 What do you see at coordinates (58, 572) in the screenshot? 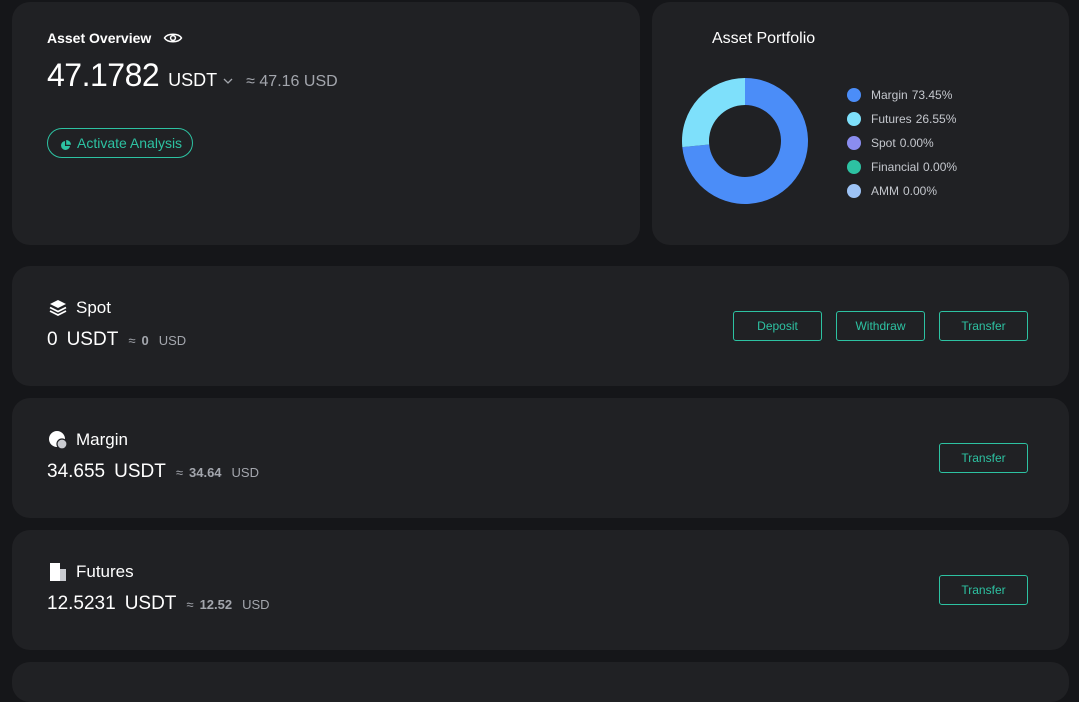
I see `building-icon` at bounding box center [58, 572].